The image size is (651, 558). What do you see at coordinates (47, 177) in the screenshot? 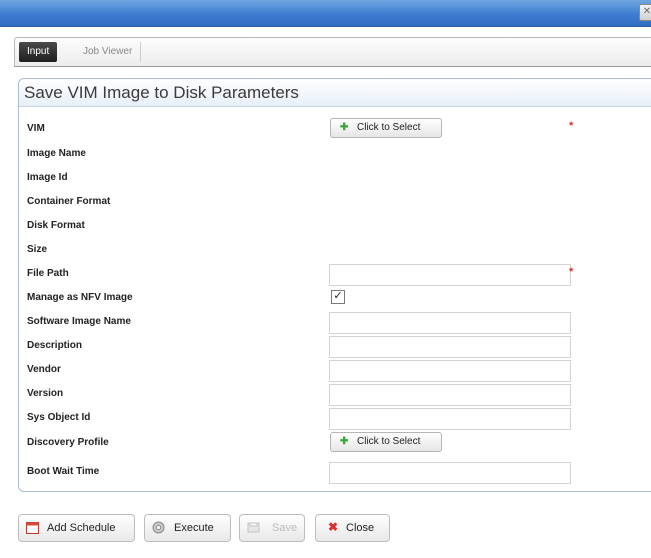
I see `image-id-label: Image Id` at bounding box center [47, 177].